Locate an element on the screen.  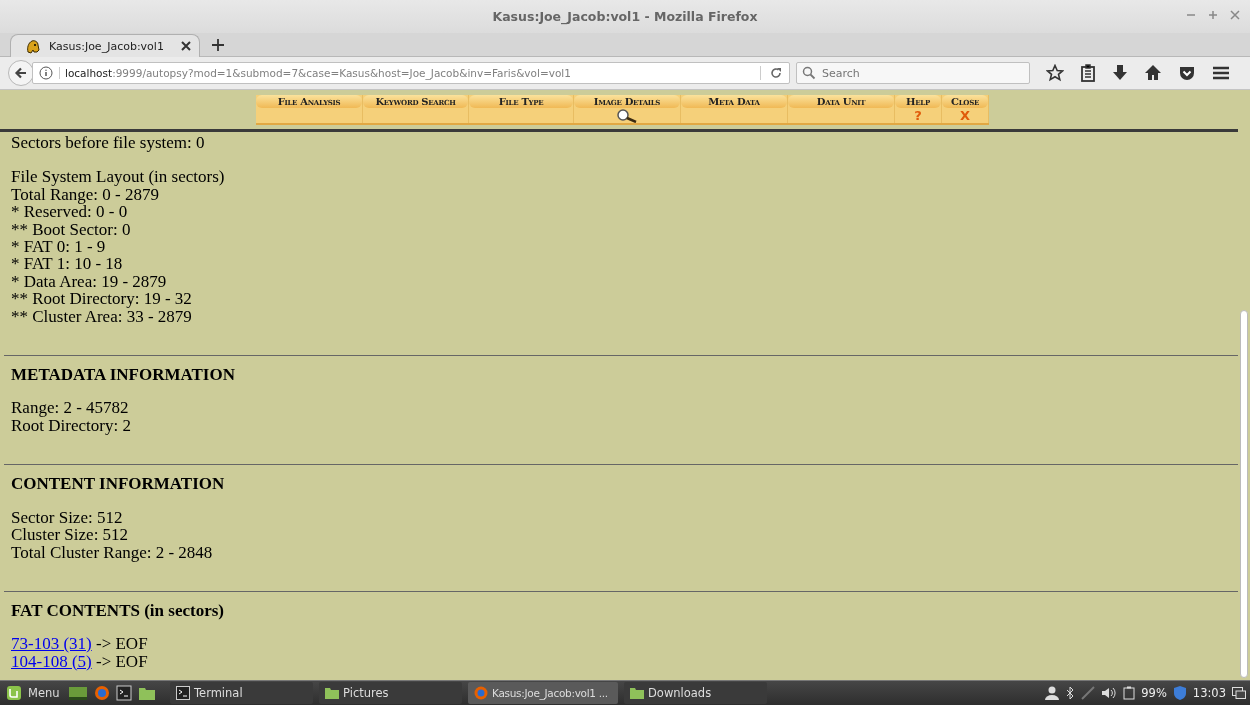
link: 73-103 (31) is located at coordinates (51, 644).